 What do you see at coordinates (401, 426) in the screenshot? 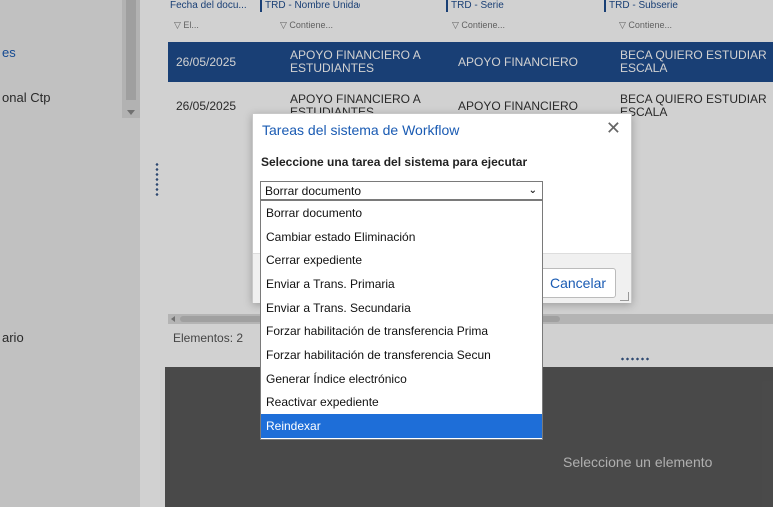
I see `task-option-highlighted: Reindexar` at bounding box center [401, 426].